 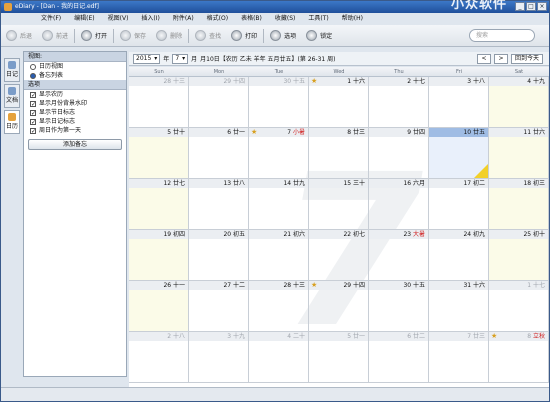 What do you see at coordinates (538, 336) in the screenshot?
I see `lunar-label: 立秋` at bounding box center [538, 336].